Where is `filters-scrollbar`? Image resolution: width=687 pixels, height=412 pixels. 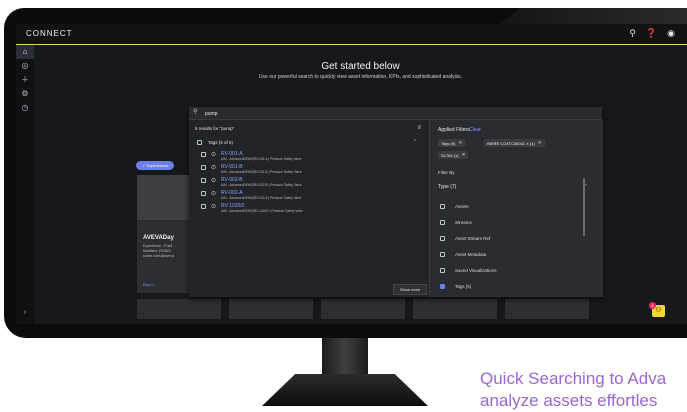 filters-scrollbar is located at coordinates (584, 207).